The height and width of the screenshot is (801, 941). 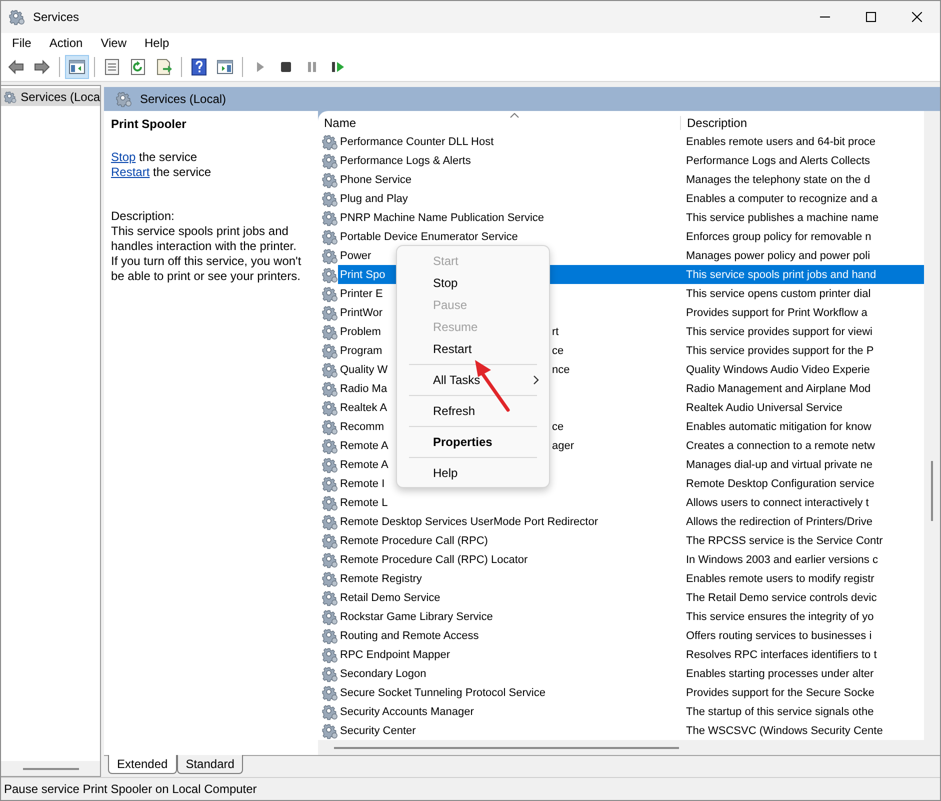 What do you see at coordinates (210, 764) in the screenshot?
I see `view-tab: Standard` at bounding box center [210, 764].